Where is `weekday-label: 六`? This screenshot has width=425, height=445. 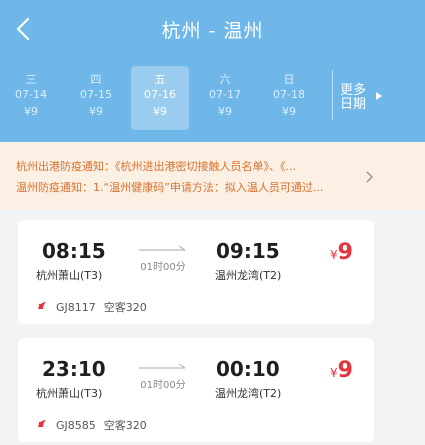 weekday-label: 六 is located at coordinates (225, 79).